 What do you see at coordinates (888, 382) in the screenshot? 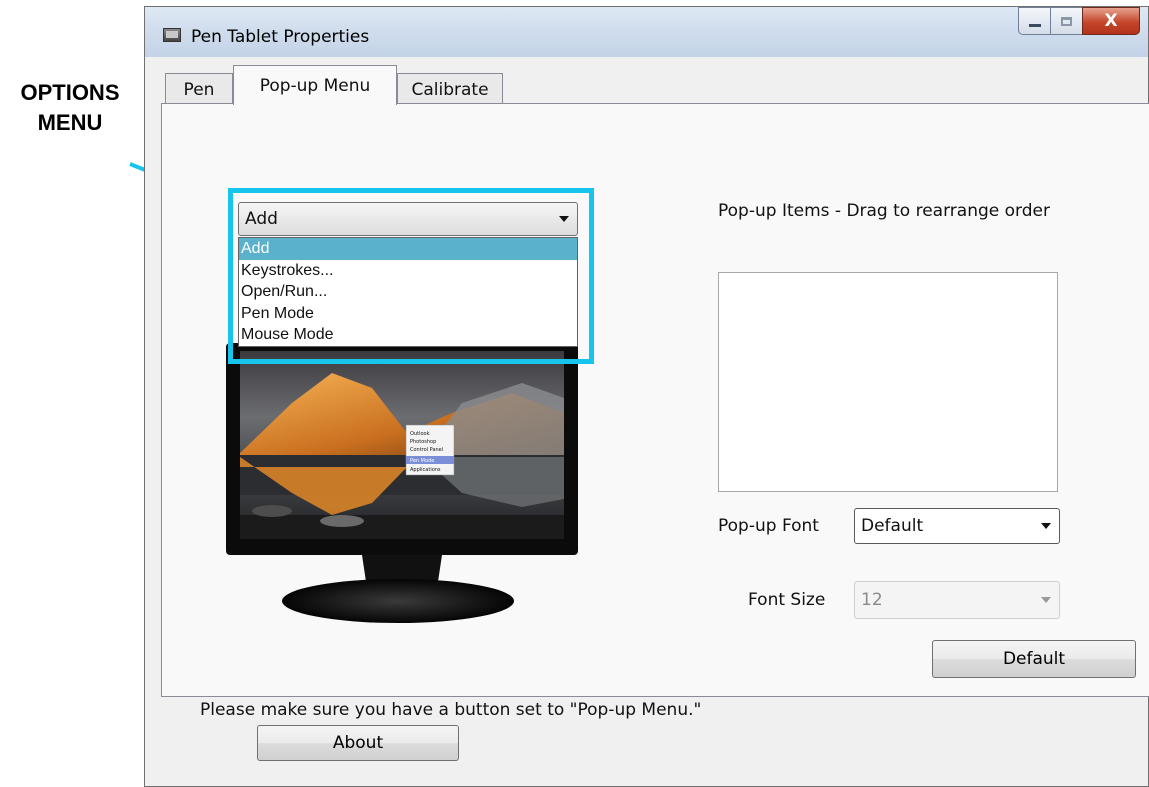
I see `popup-items-list` at bounding box center [888, 382].